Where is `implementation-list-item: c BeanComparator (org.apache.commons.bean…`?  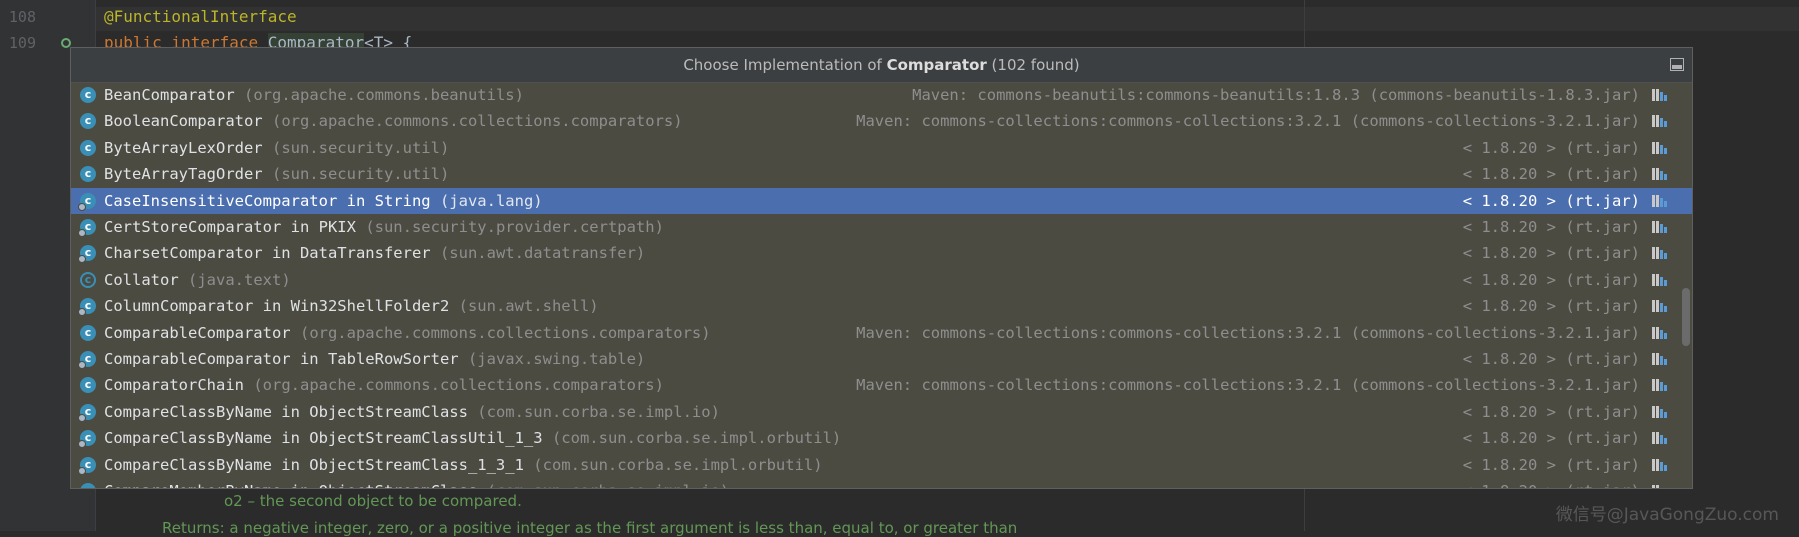
implementation-list-item: c BeanComparator (org.apache.commons.bean… is located at coordinates (881, 95).